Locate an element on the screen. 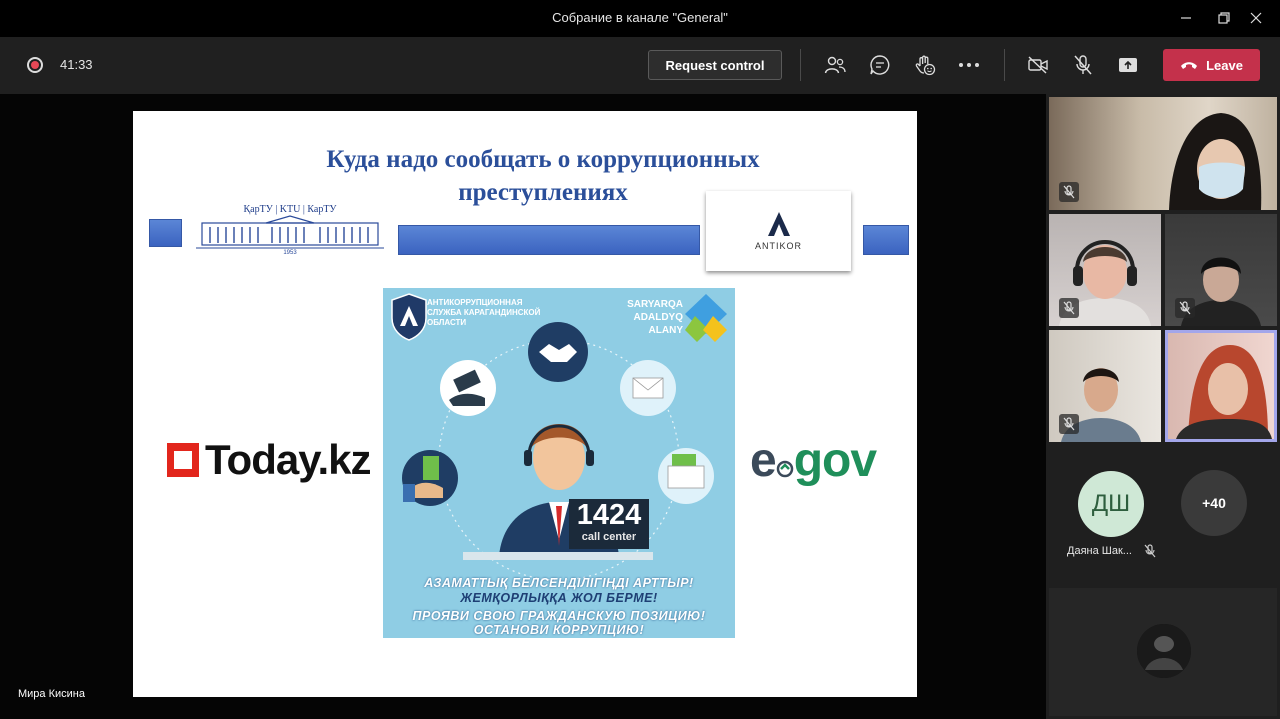 Image resolution: width=1280 pixels, height=719 pixels. self-avatar is located at coordinates (1164, 651).